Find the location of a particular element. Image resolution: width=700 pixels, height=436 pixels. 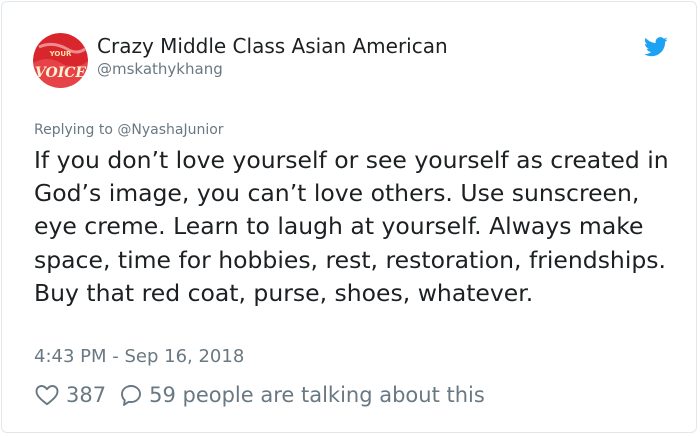

like-button: 387 is located at coordinates (70, 395).